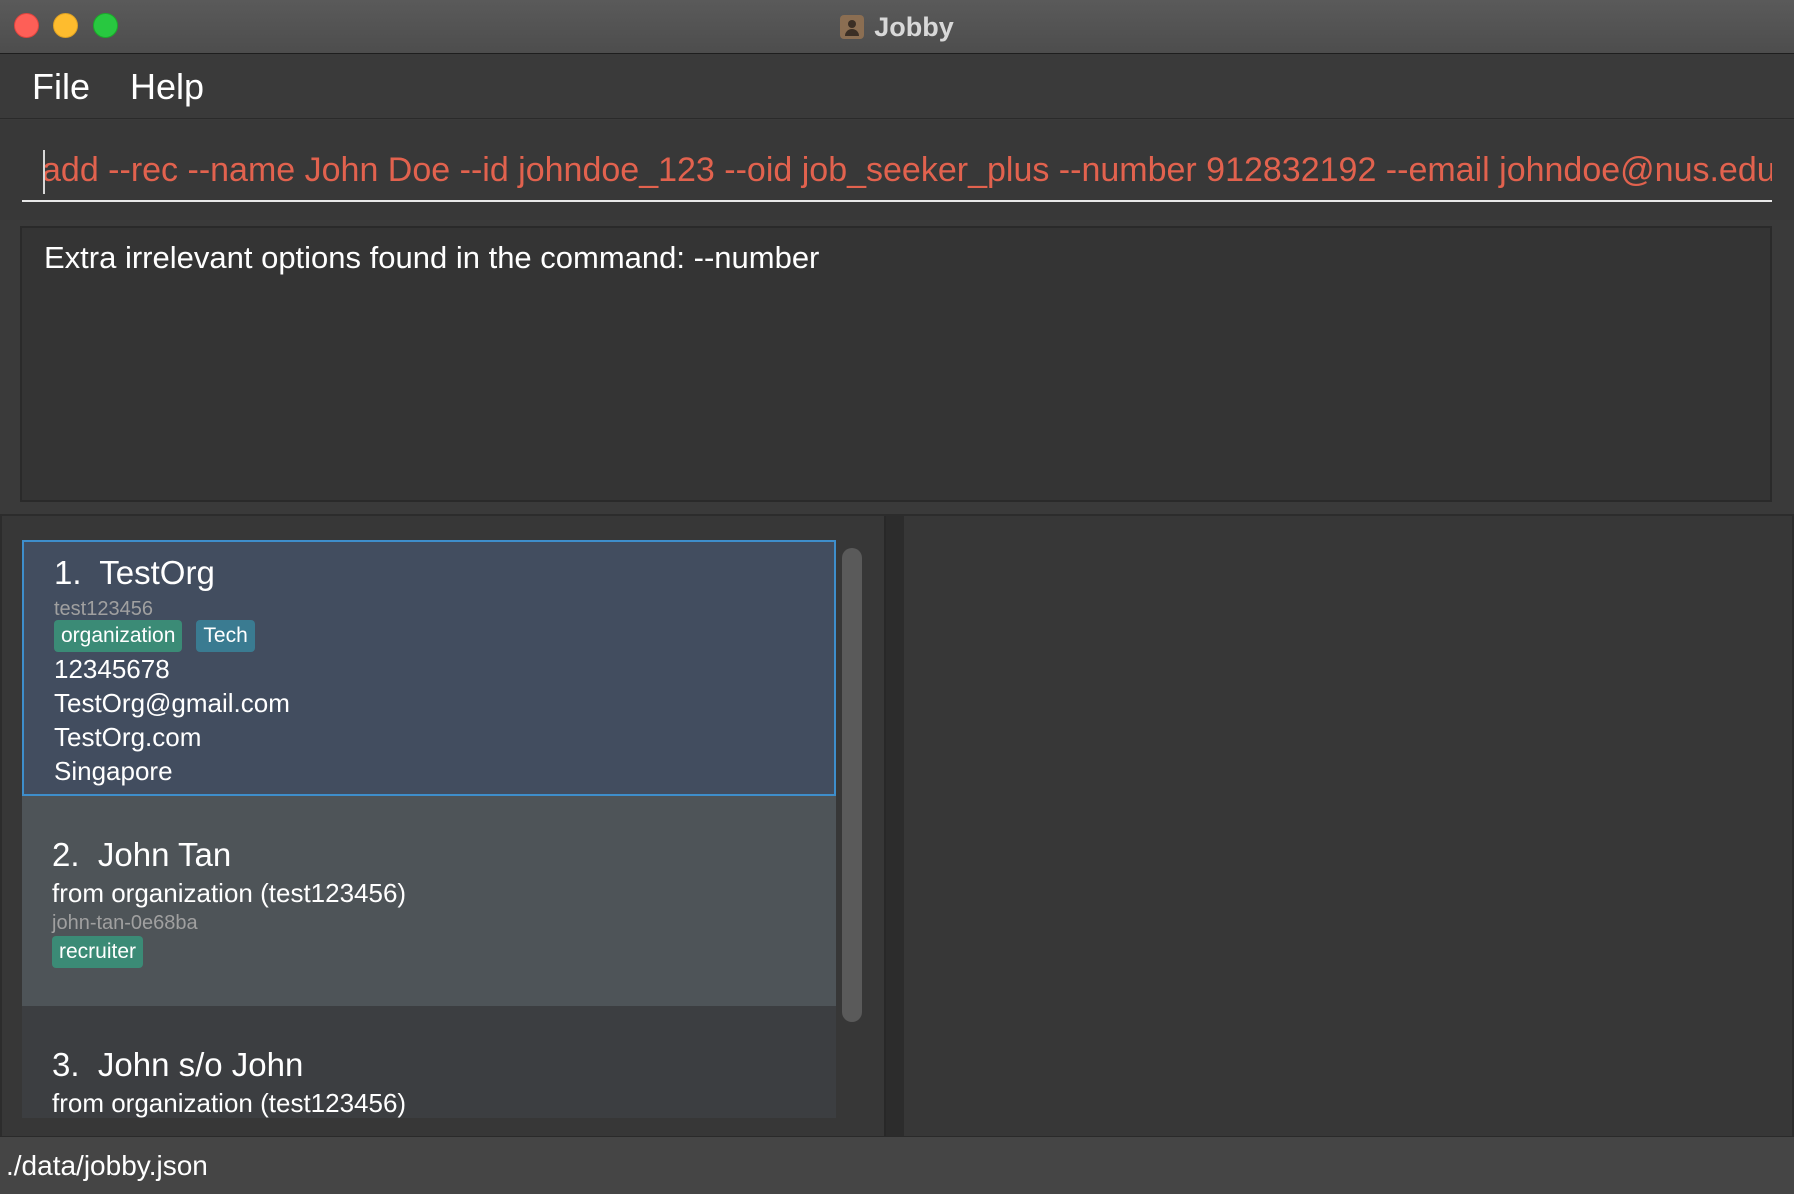  I want to click on tag: Tech, so click(225, 636).